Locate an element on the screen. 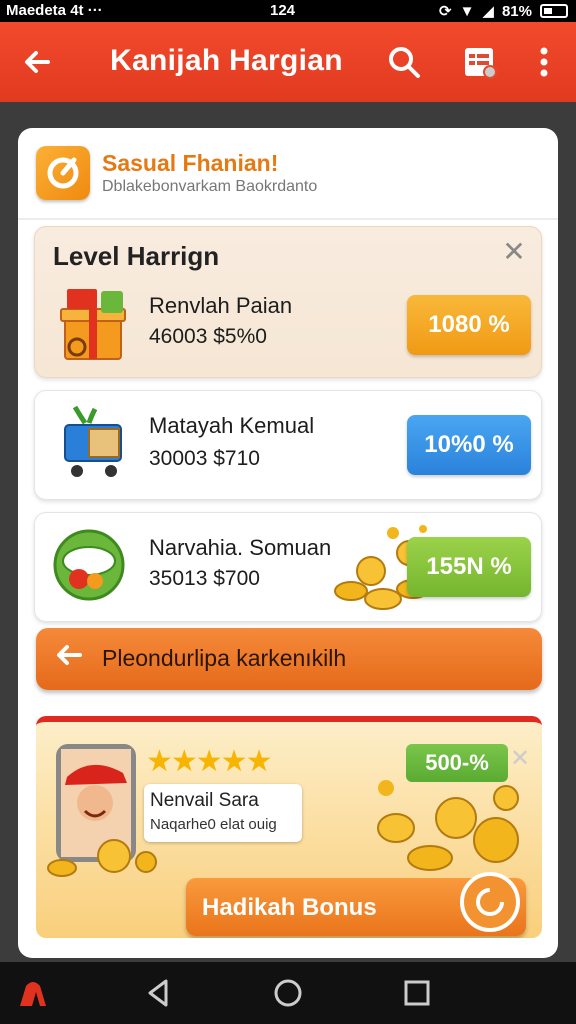  more-vert-icon is located at coordinates (544, 62).